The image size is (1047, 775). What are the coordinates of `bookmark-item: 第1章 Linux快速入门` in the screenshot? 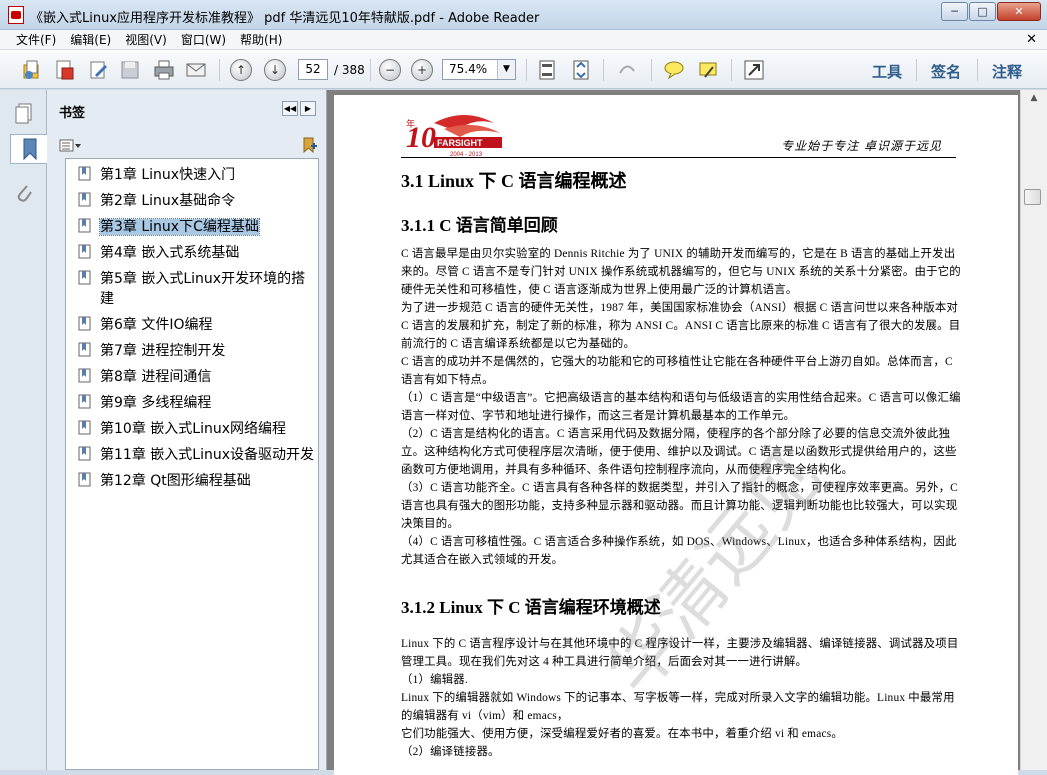 It's located at (191, 175).